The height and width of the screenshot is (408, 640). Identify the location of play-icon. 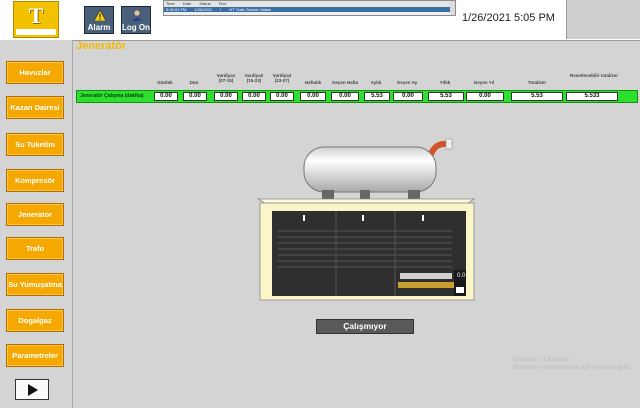
(33, 390).